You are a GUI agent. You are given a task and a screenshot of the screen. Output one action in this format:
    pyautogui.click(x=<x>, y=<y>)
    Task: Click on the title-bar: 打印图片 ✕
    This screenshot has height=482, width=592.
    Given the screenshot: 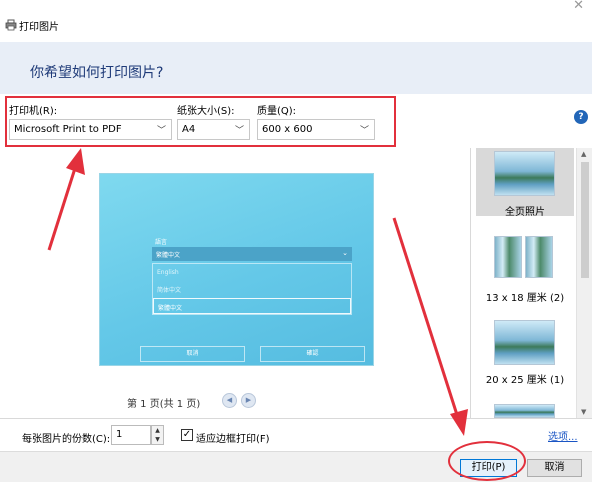 What is the action you would take?
    pyautogui.click(x=296, y=21)
    